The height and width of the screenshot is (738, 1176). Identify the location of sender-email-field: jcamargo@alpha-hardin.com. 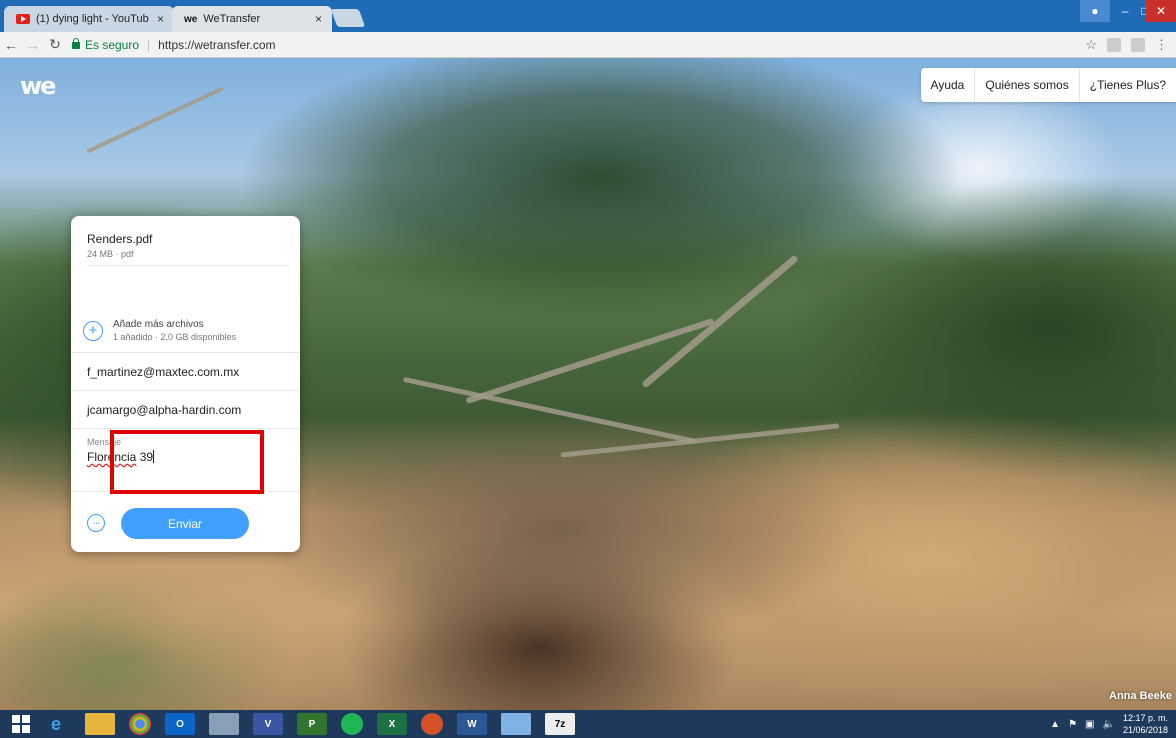
(185, 409).